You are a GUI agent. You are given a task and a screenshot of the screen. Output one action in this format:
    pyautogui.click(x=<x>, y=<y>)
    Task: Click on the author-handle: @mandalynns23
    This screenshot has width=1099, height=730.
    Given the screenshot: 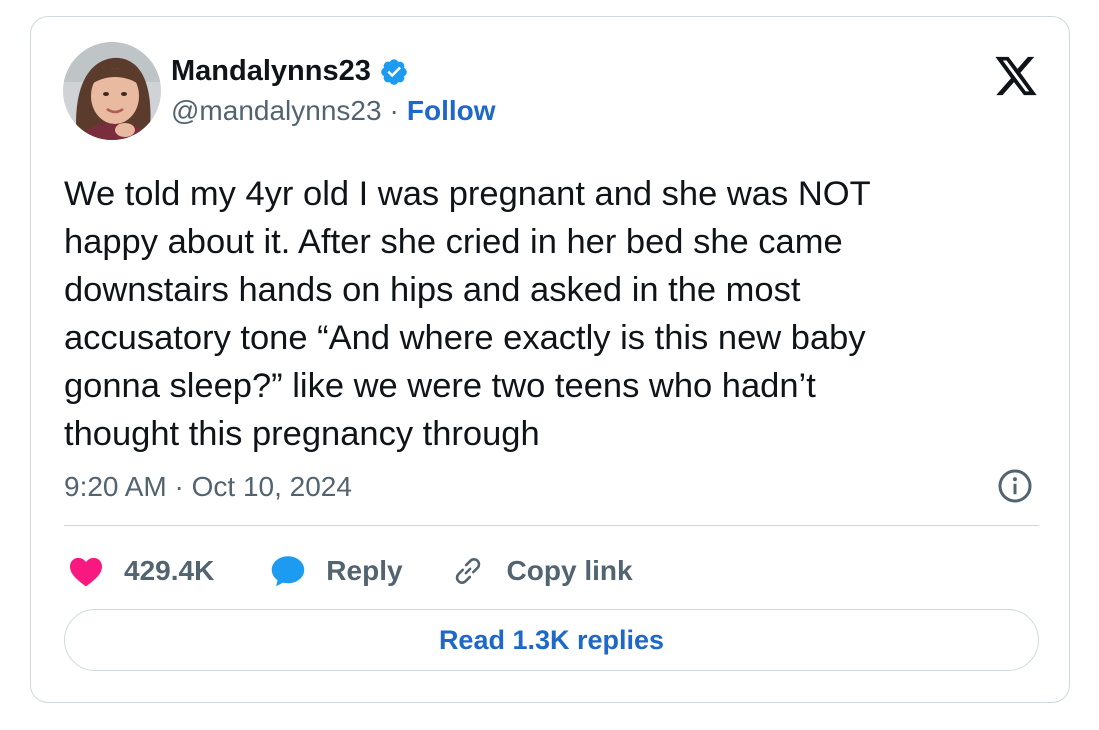 What is the action you would take?
    pyautogui.click(x=276, y=111)
    